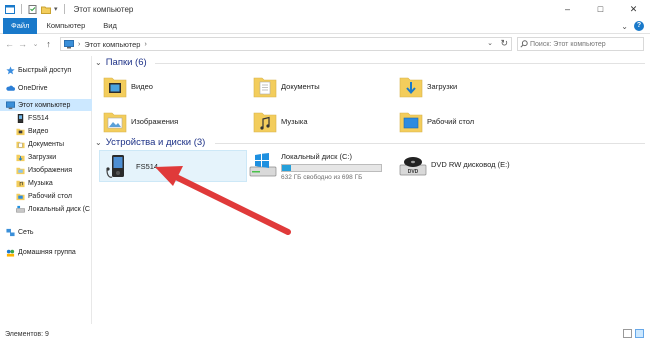  I want to click on nav-item-network: Сеть, so click(46, 232).